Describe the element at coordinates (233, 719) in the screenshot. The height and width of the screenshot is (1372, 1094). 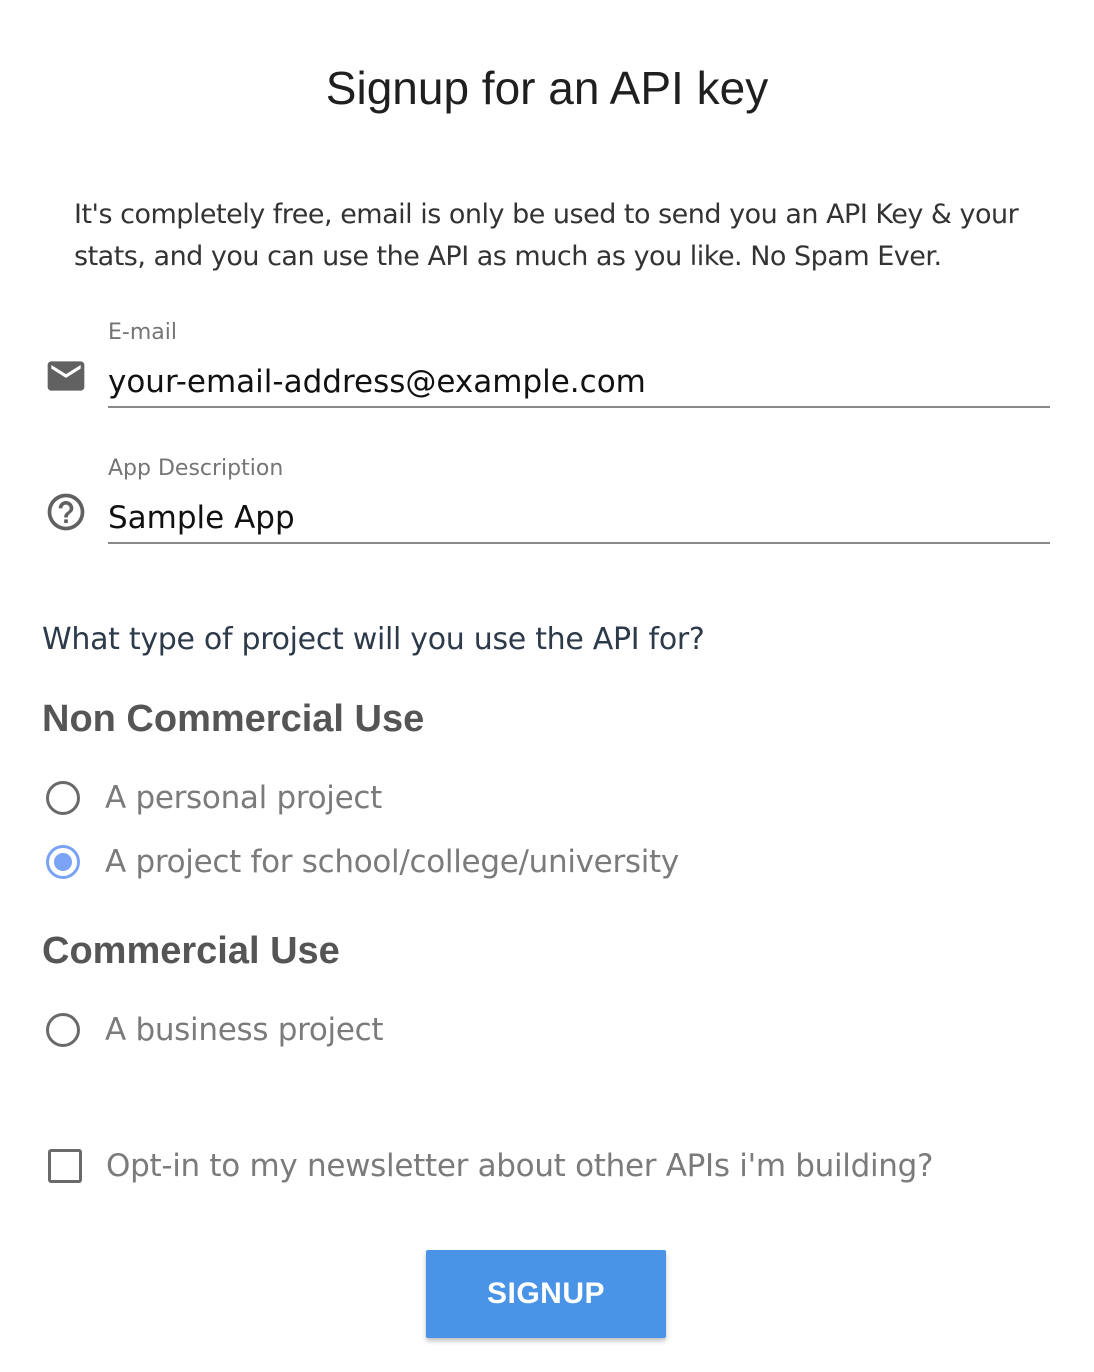
I see `non-commercial-heading: Non Commercial Use` at that location.